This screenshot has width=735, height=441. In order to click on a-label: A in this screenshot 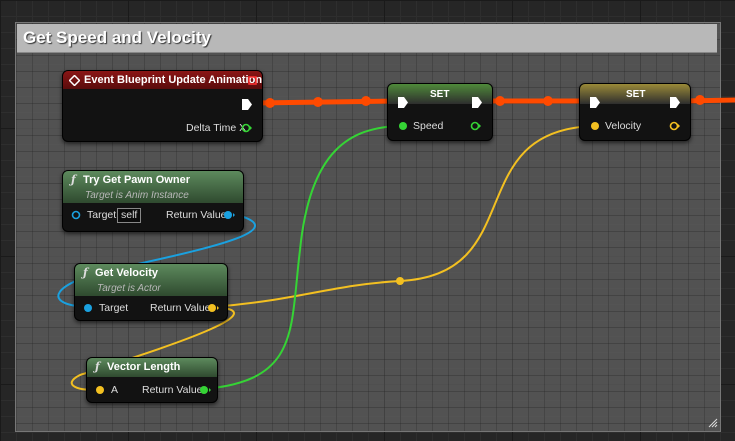, I will do `click(115, 390)`.